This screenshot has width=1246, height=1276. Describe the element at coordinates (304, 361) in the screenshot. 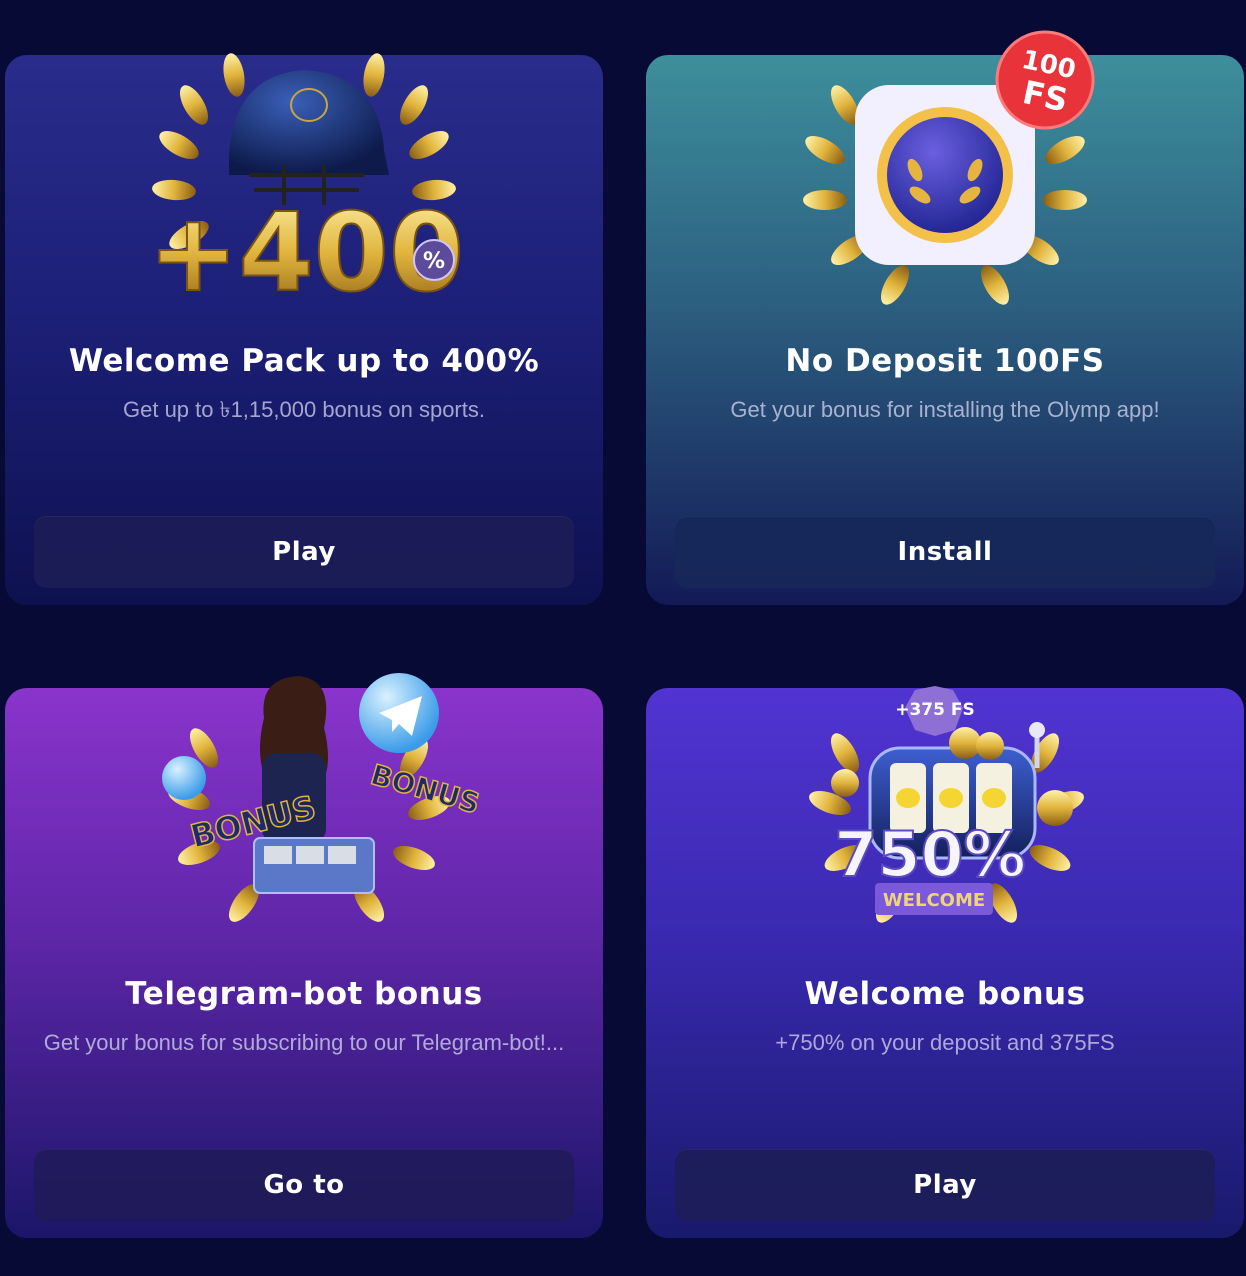

I see `card-title: Welcome Pack up to 400%` at that location.